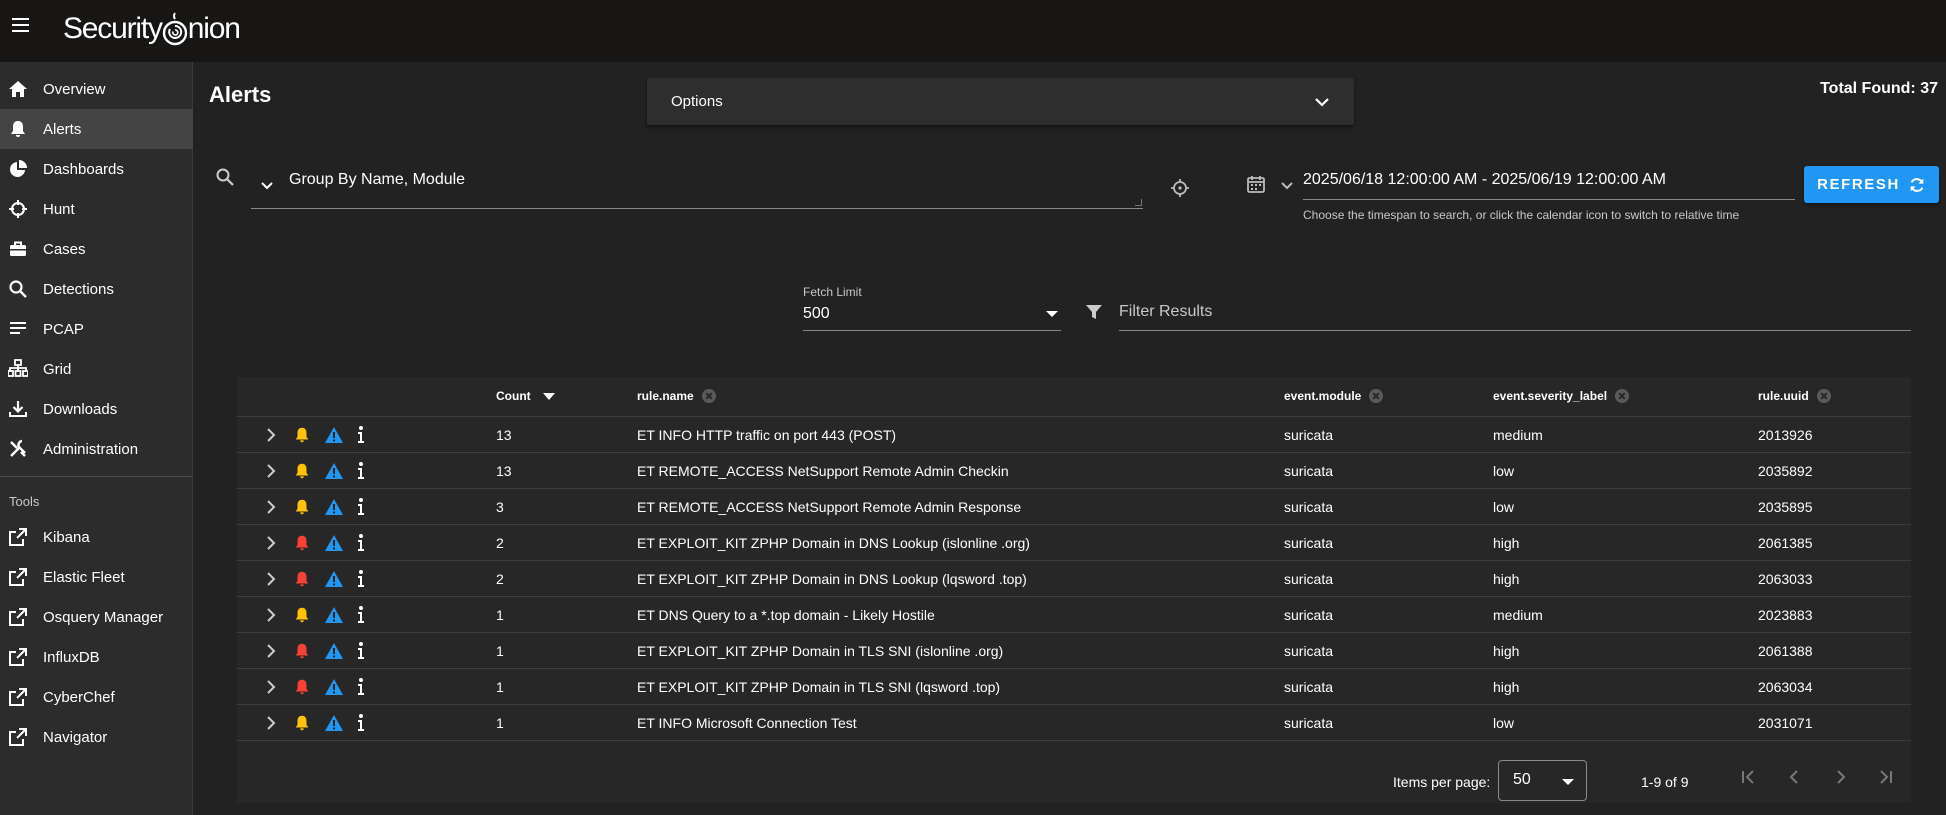 The image size is (1946, 815). What do you see at coordinates (1794, 396) in the screenshot?
I see `column-header-rule-uuid: rule.uuid` at bounding box center [1794, 396].